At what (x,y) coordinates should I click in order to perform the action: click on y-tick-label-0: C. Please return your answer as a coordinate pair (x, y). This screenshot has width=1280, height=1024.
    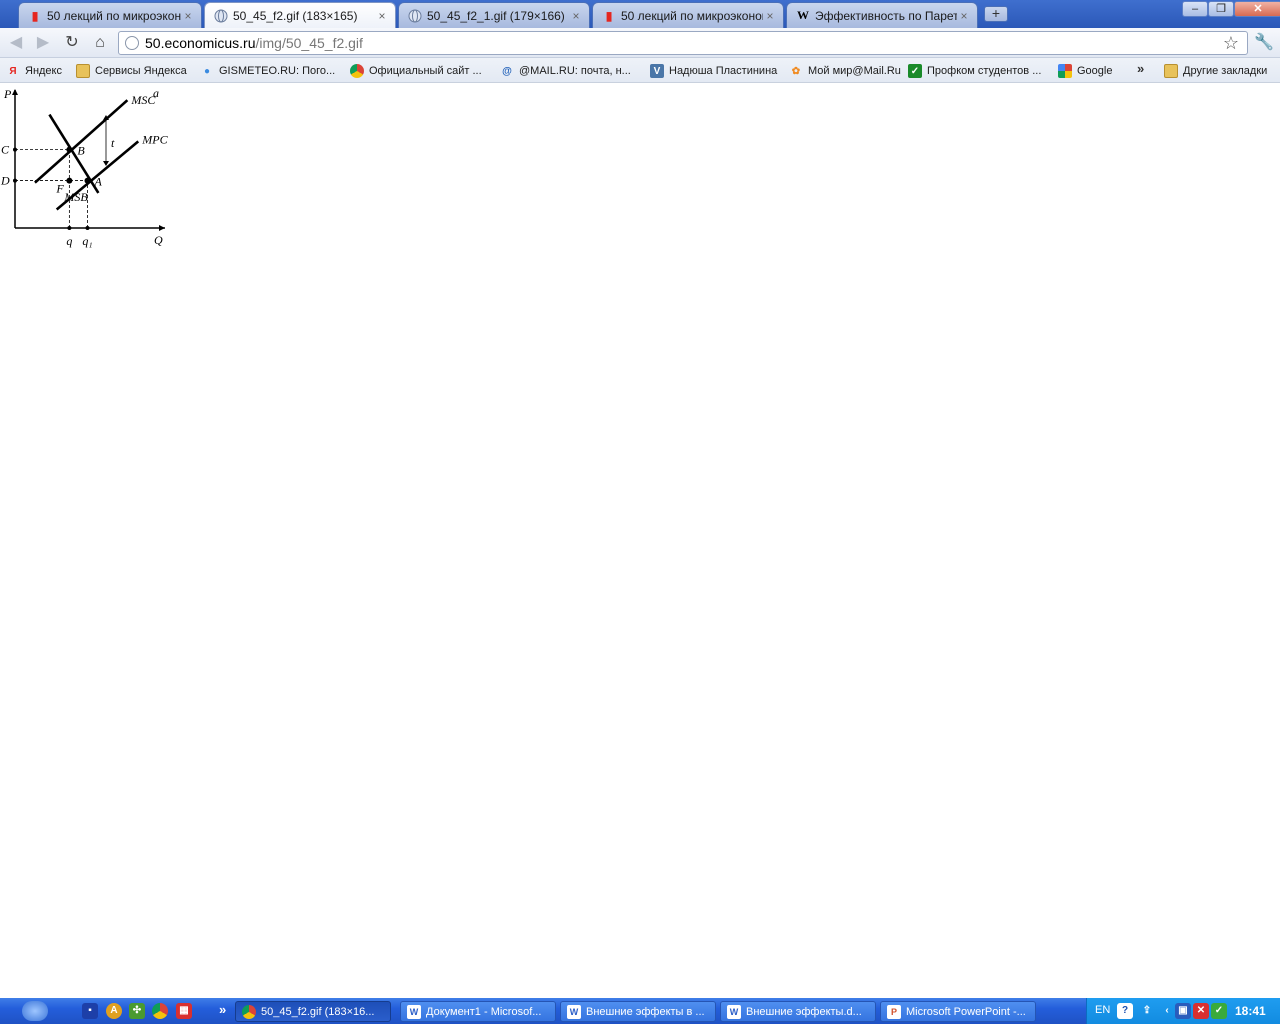
    Looking at the image, I should click on (5, 150).